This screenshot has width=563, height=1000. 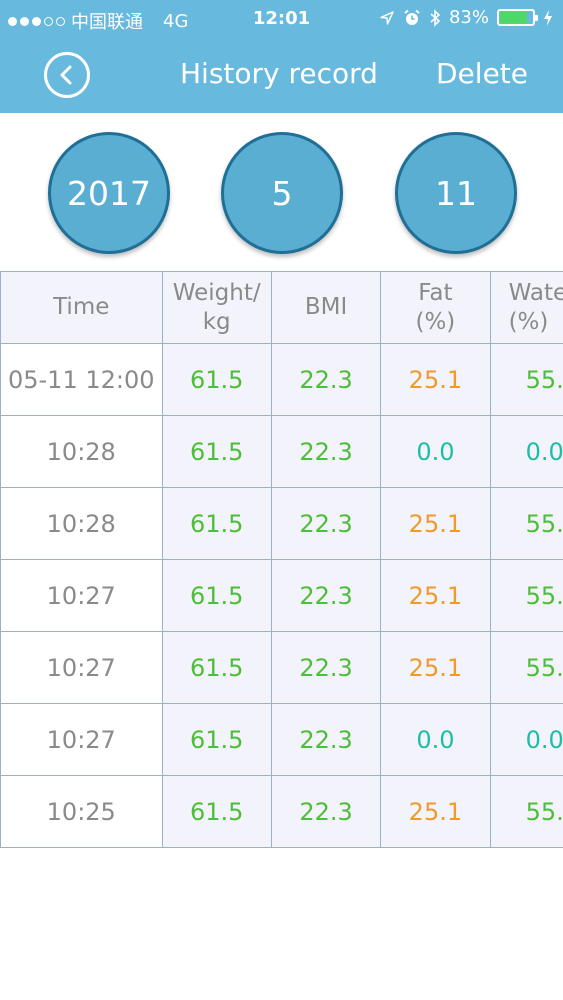 I want to click on status-right: 83%, so click(x=466, y=17).